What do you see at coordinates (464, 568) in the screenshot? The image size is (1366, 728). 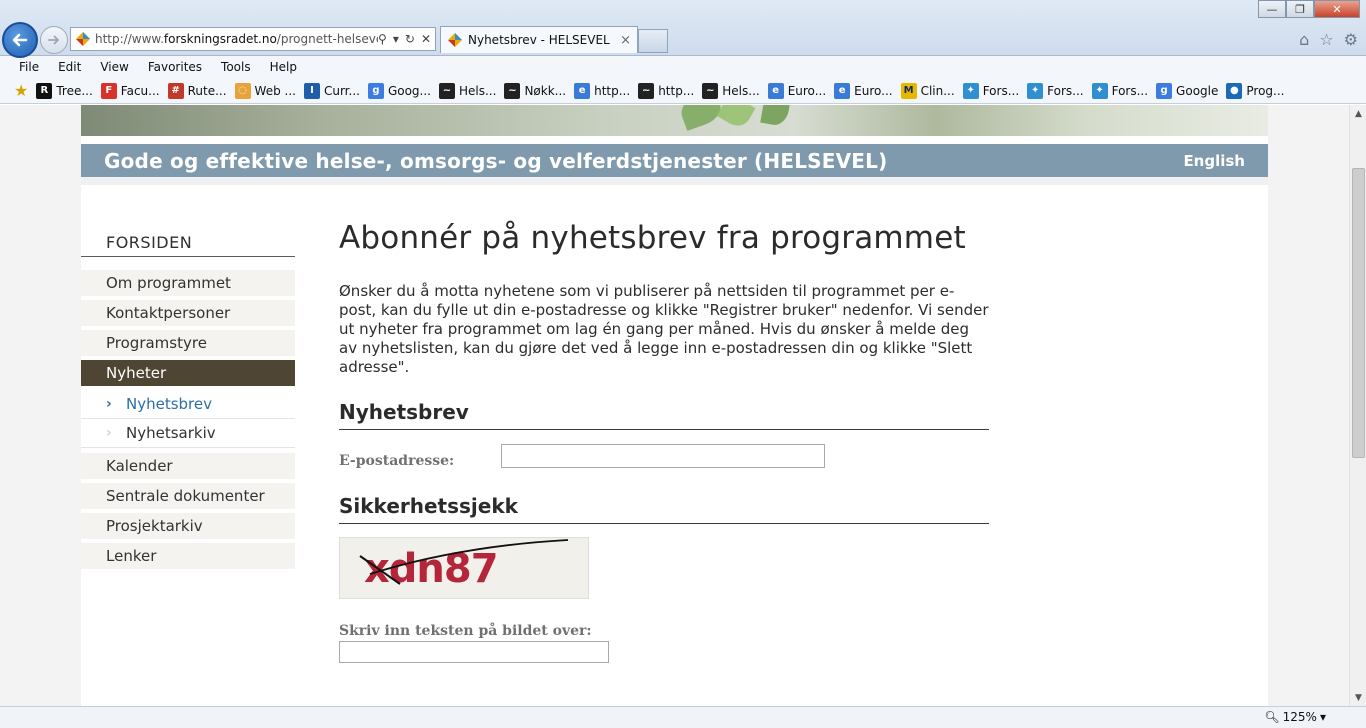 I see `captcha-image: xdn87` at bounding box center [464, 568].